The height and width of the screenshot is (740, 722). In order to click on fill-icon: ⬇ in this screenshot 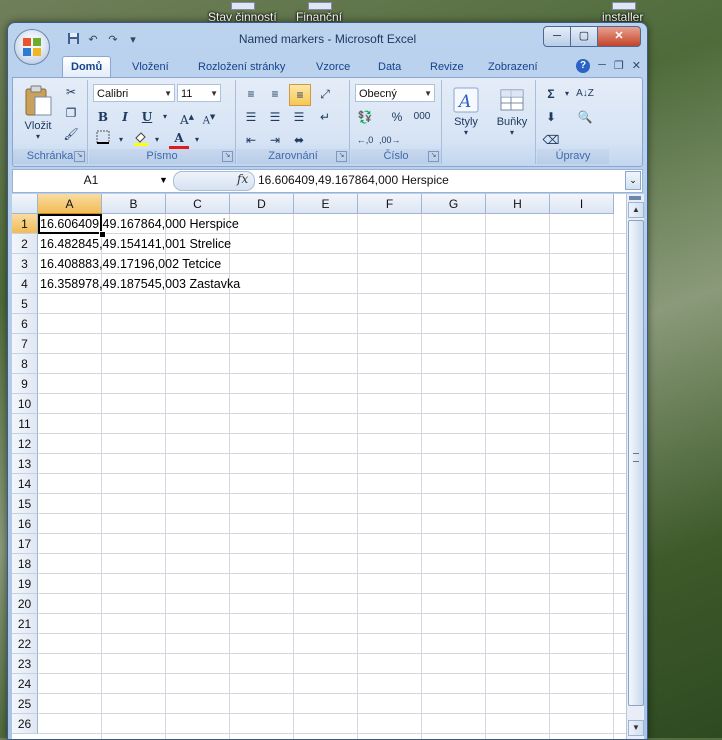, I will do `click(551, 117)`.